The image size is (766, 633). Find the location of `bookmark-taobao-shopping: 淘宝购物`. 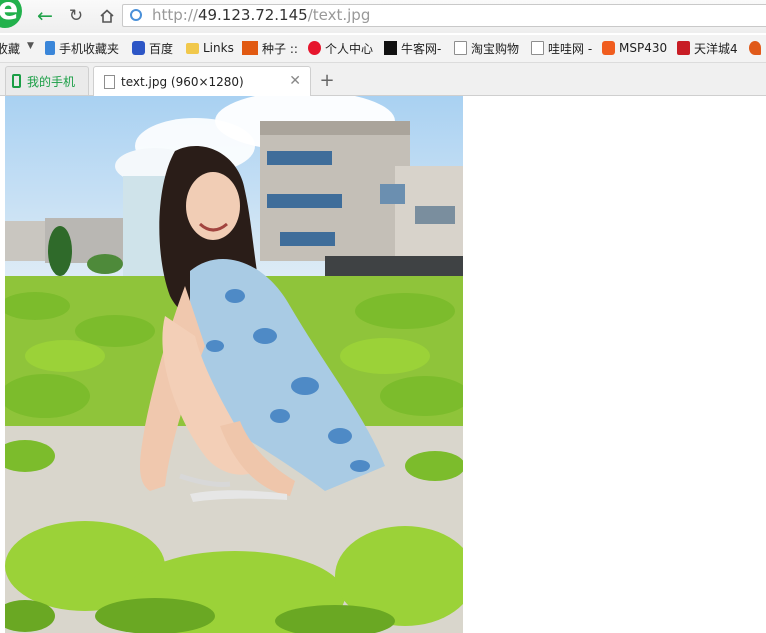

bookmark-taobao-shopping: 淘宝购物 is located at coordinates (486, 48).